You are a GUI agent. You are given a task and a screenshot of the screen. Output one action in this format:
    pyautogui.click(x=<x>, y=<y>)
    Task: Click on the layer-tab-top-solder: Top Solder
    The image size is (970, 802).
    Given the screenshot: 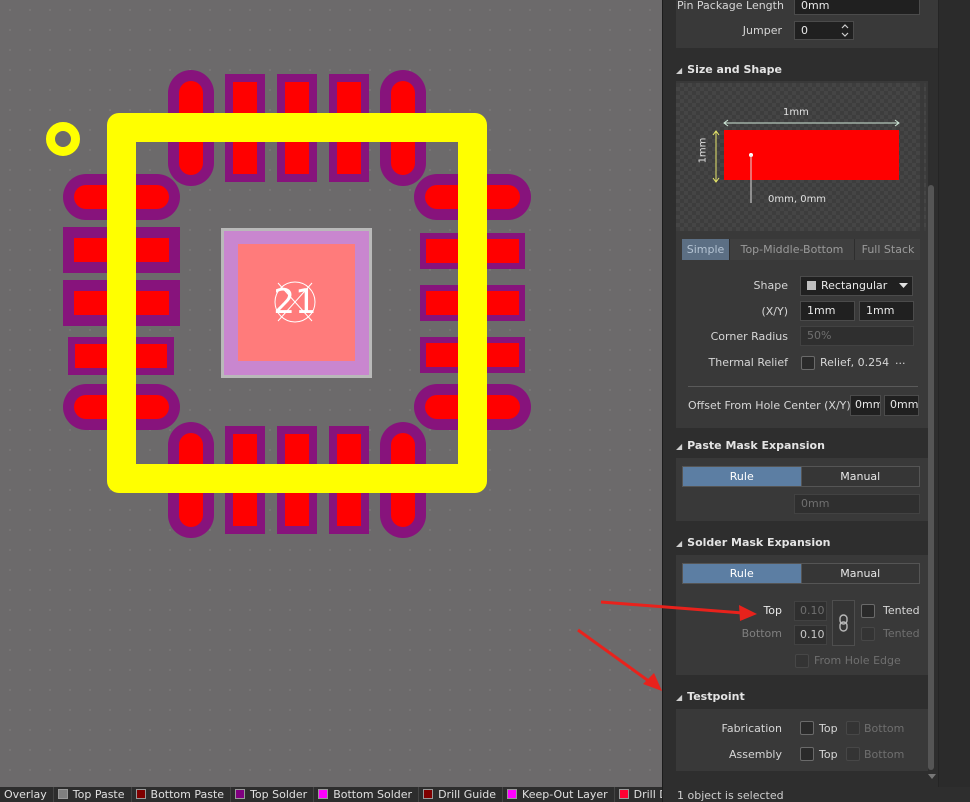 What is the action you would take?
    pyautogui.click(x=273, y=794)
    